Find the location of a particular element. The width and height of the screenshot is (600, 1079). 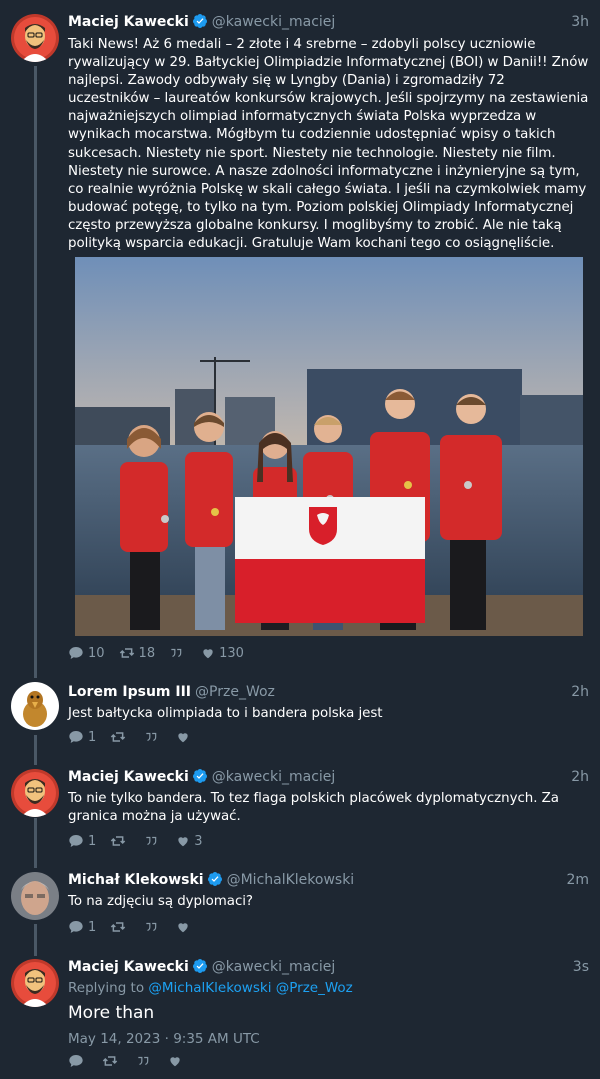

tweet-date: May 14, 2023 · 9:35 AM UTC is located at coordinates (329, 1039).